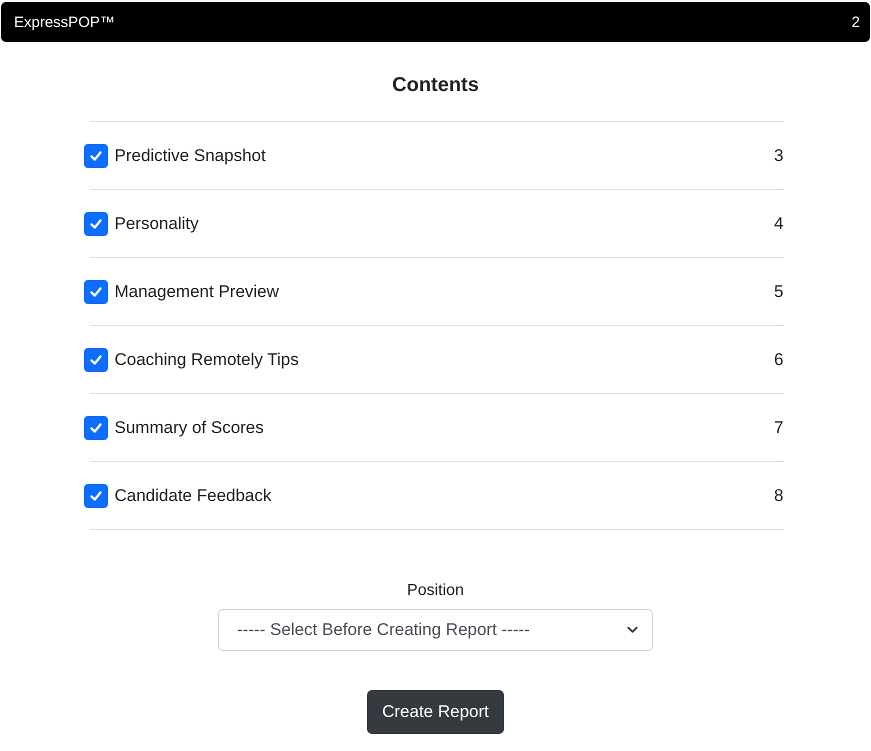  I want to click on contents-heading: Contents, so click(435, 85).